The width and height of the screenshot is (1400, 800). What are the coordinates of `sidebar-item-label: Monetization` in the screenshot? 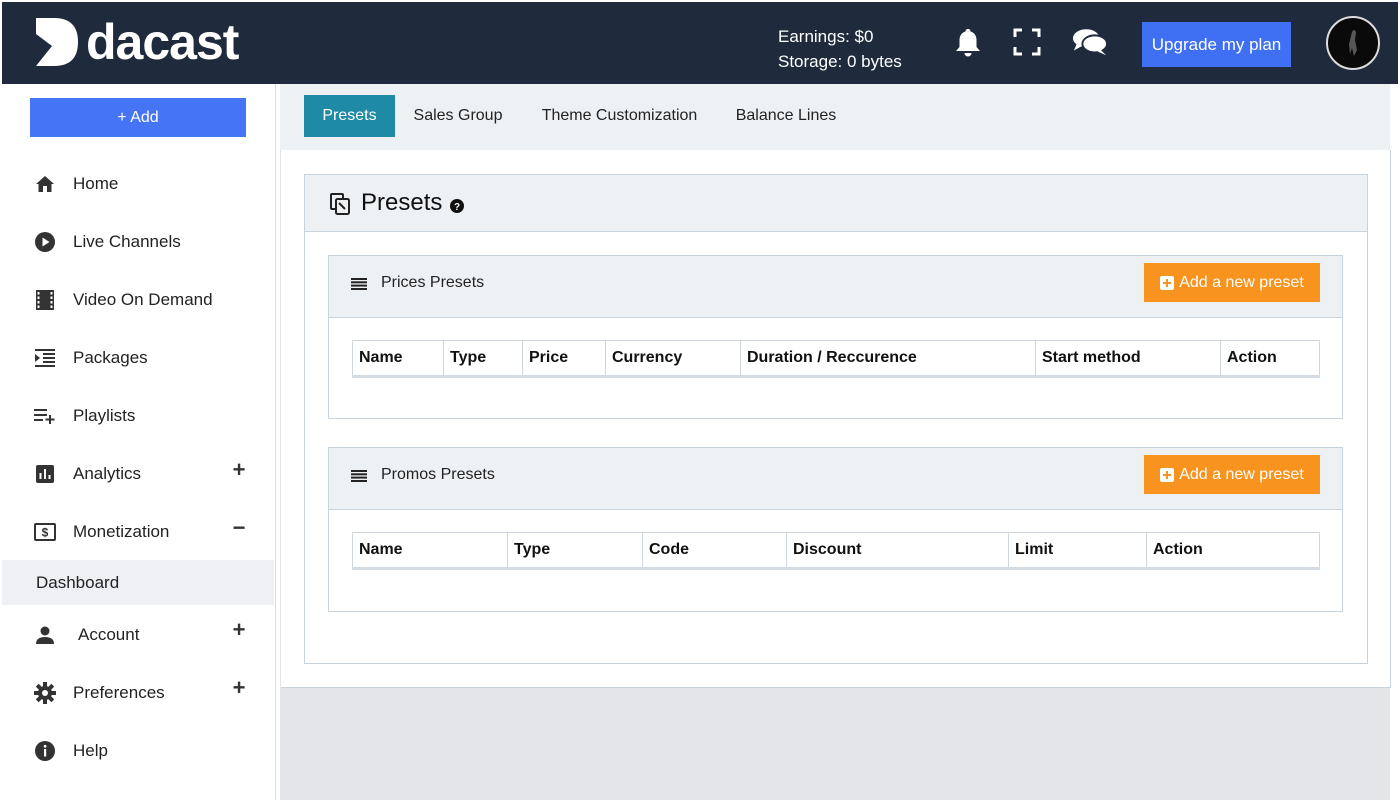 It's located at (121, 531).